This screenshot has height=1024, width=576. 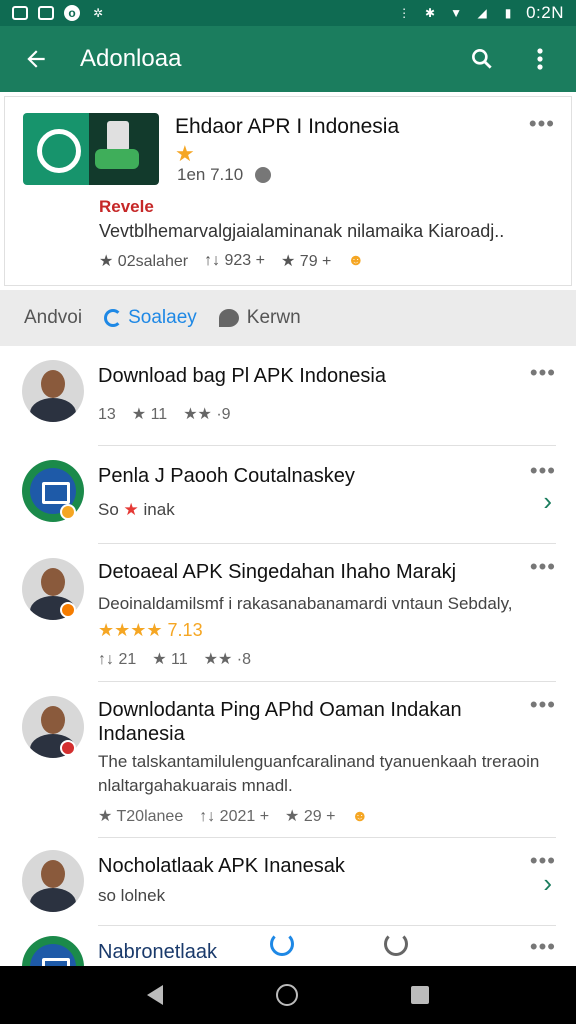 I want to click on item-meta-c: ★★ ·9, so click(x=207, y=414).